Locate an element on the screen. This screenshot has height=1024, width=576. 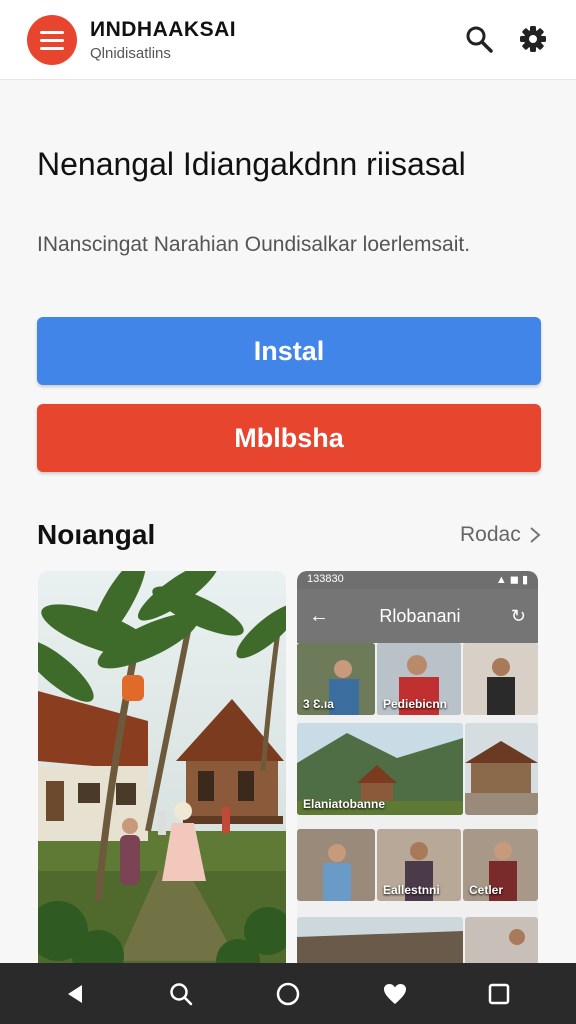
section-more-label: Rodac is located at coordinates (490, 534).